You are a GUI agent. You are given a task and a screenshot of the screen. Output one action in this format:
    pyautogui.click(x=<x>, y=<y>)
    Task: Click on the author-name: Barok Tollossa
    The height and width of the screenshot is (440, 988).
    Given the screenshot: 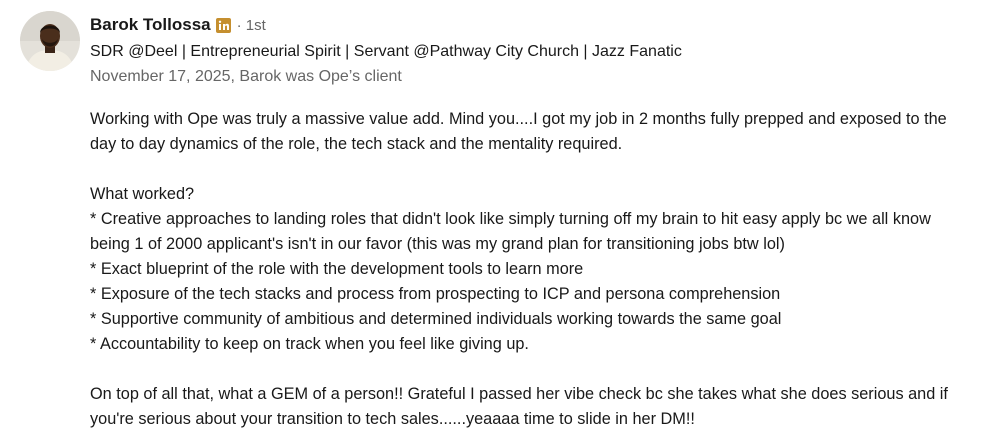 What is the action you would take?
    pyautogui.click(x=150, y=25)
    